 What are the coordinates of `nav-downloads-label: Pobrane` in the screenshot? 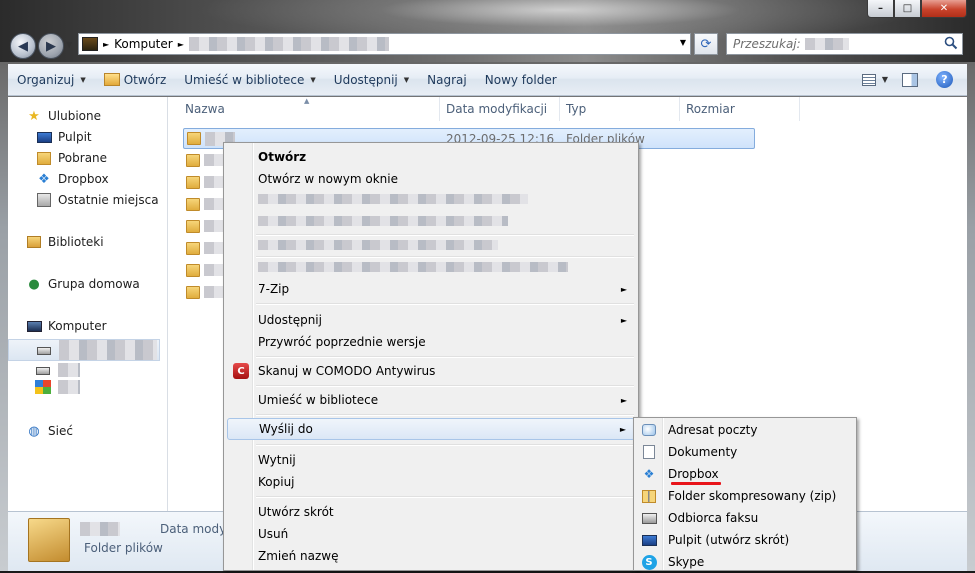 It's located at (83, 158).